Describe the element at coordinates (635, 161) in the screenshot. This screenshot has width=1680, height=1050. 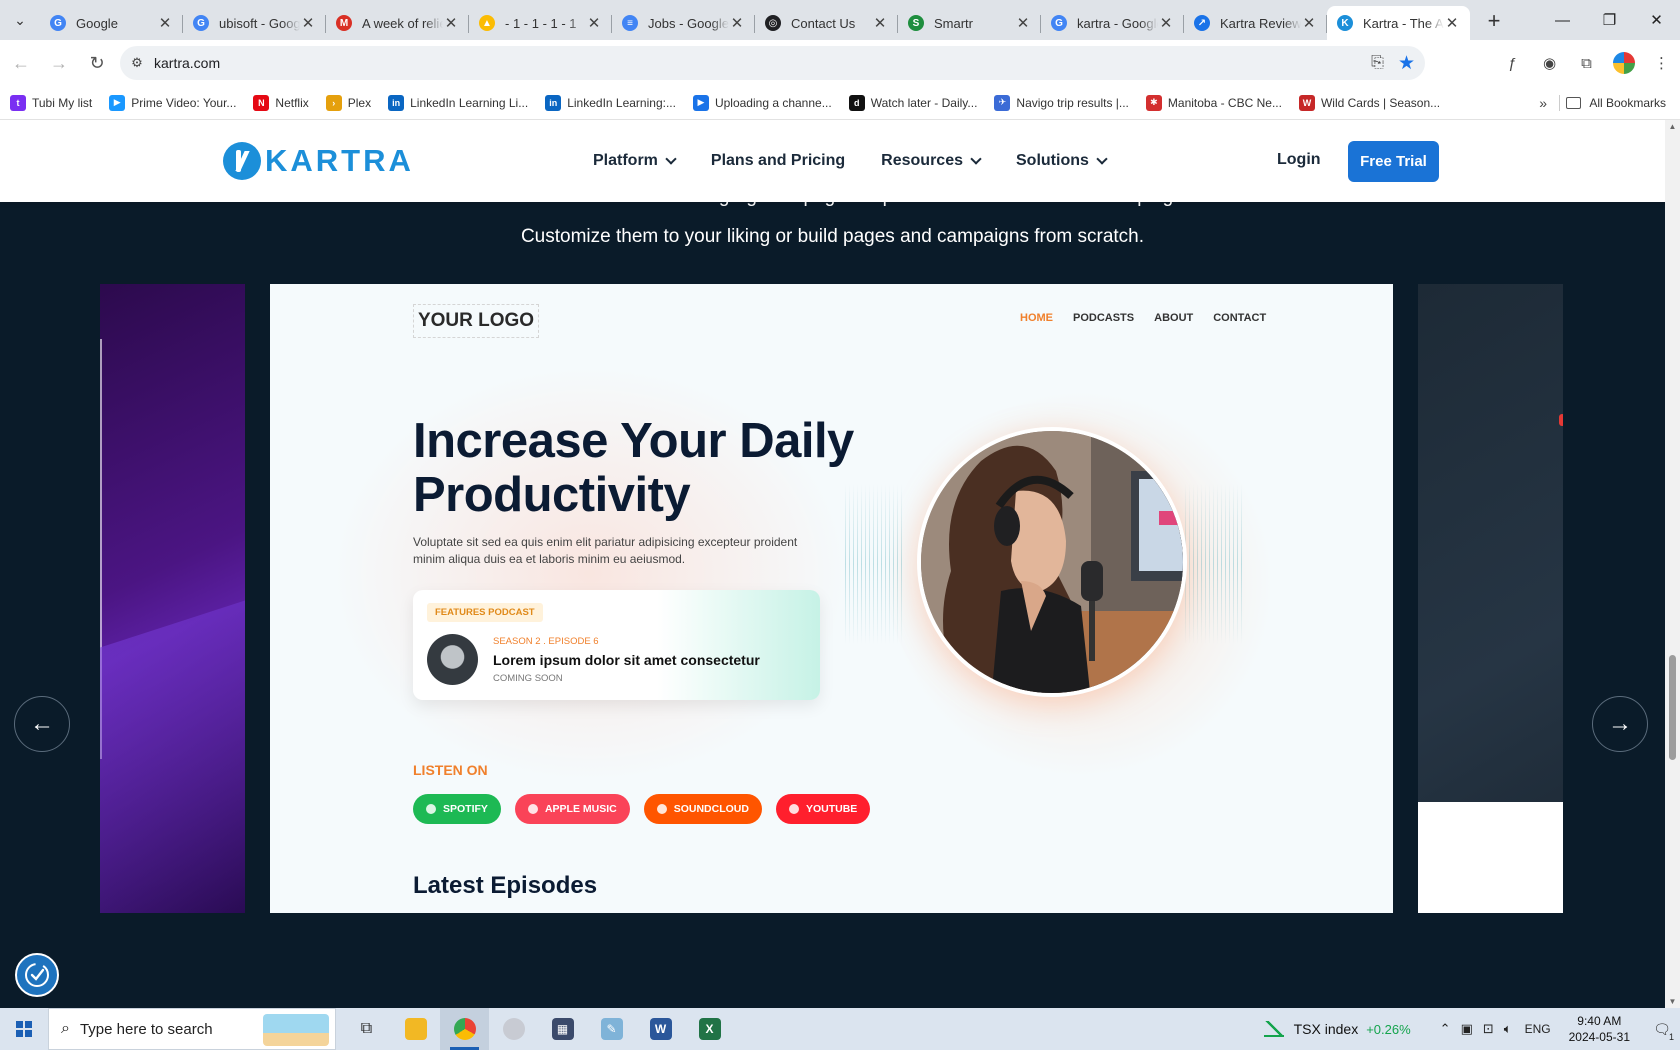
I see `site-nav-item: Platform` at that location.